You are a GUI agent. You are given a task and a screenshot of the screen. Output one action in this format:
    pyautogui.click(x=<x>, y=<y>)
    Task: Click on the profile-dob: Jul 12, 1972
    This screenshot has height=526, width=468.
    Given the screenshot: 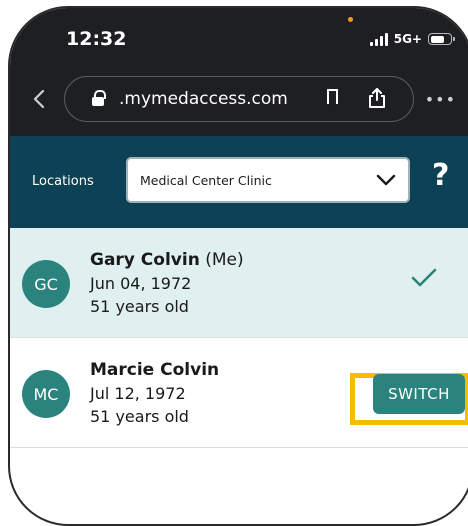 What is the action you would take?
    pyautogui.click(x=138, y=393)
    